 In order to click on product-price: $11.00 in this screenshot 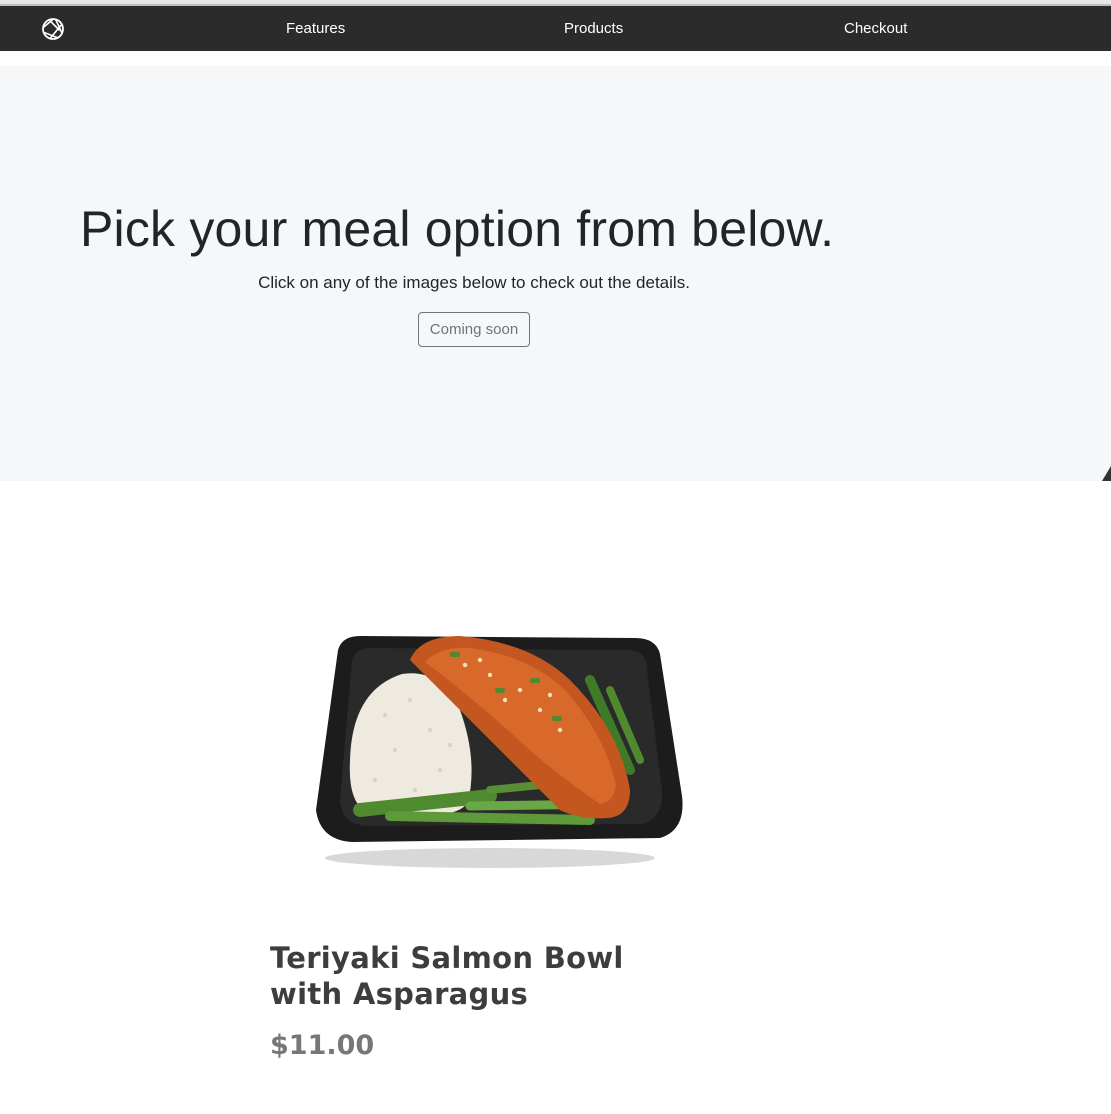, I will do `click(322, 1045)`.